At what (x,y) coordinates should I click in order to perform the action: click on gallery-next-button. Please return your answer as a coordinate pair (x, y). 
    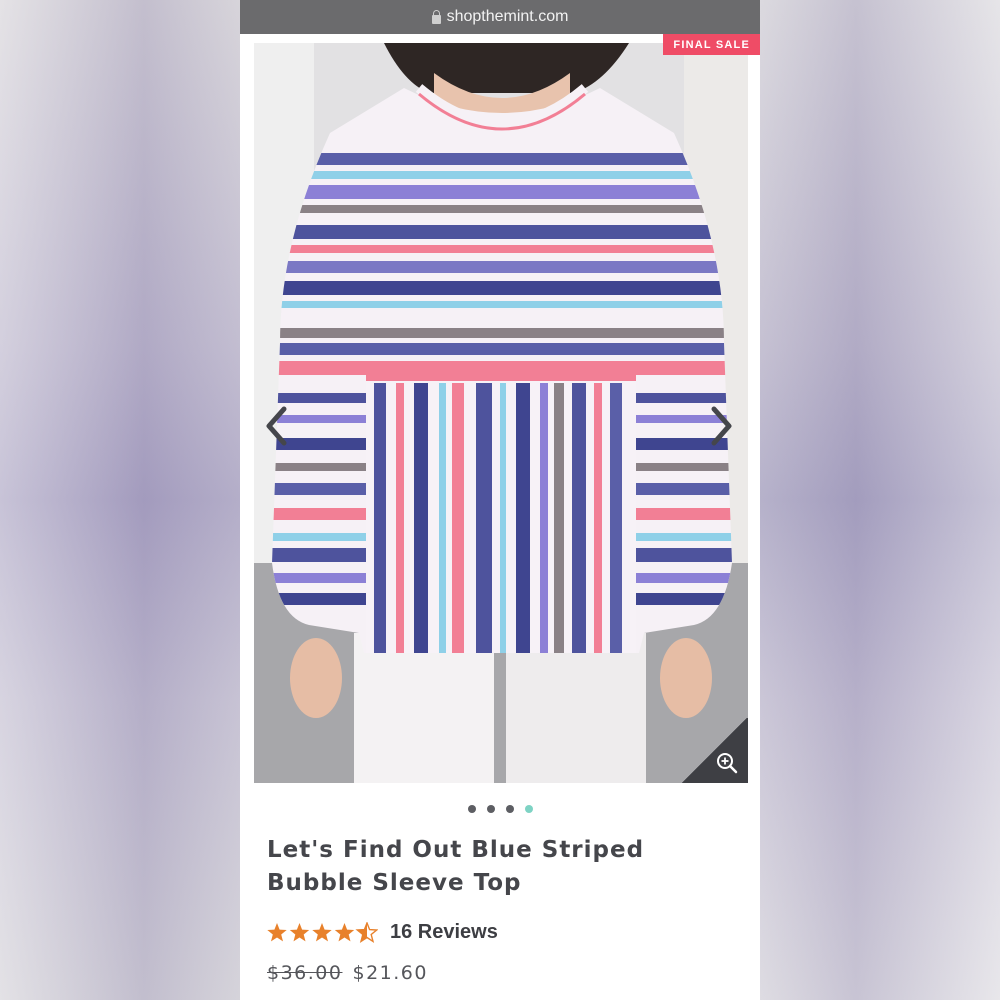
    Looking at the image, I should click on (721, 426).